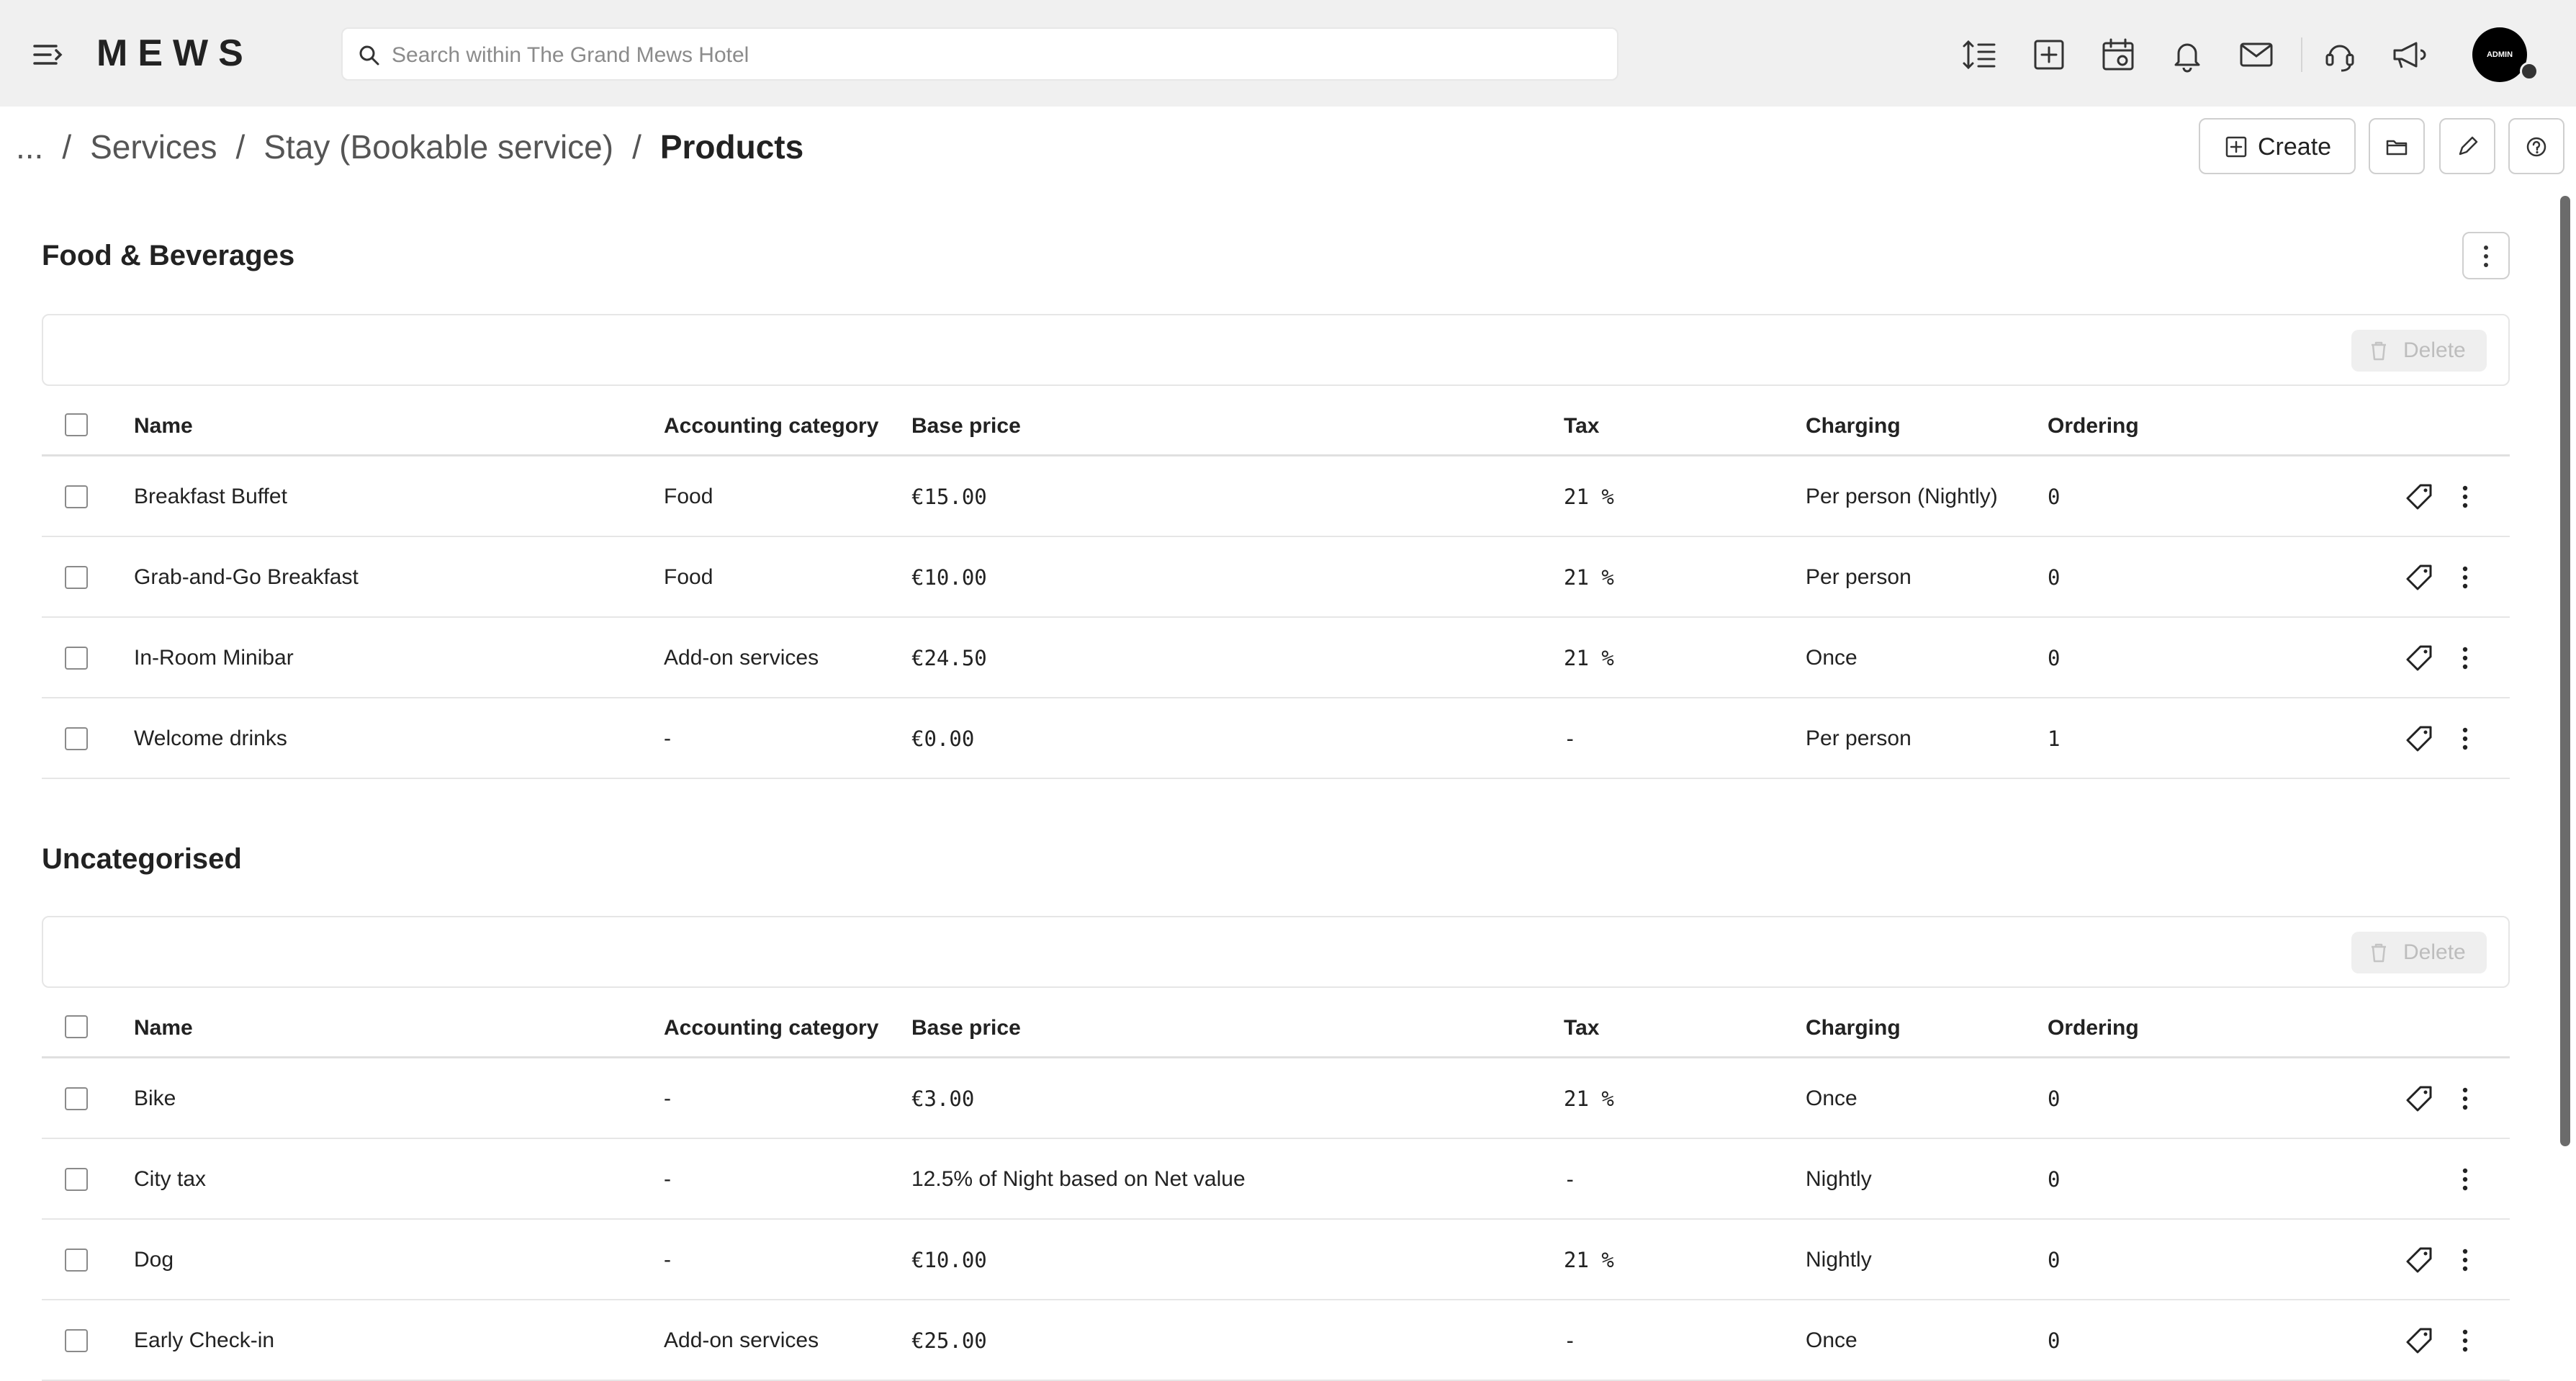 This screenshot has width=2576, height=1381. Describe the element at coordinates (1839, 1260) in the screenshot. I see `charging: Nightly` at that location.